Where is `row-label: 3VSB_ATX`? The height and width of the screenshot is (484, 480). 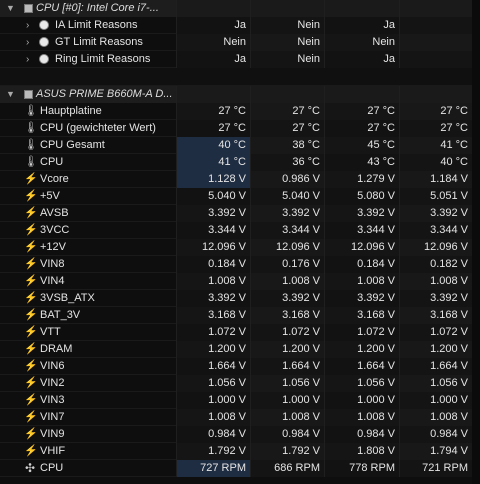
row-label: 3VSB_ATX is located at coordinates (67, 298).